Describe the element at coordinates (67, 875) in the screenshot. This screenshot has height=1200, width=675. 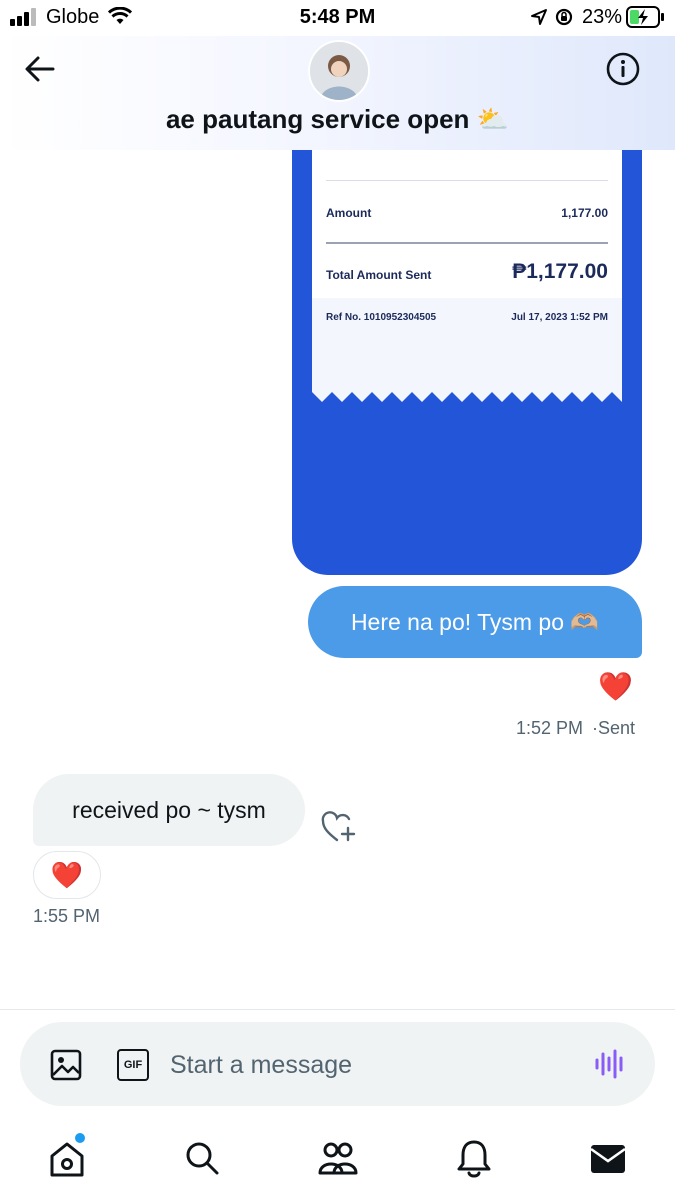
I see `received-message-reaction: ❤️` at that location.